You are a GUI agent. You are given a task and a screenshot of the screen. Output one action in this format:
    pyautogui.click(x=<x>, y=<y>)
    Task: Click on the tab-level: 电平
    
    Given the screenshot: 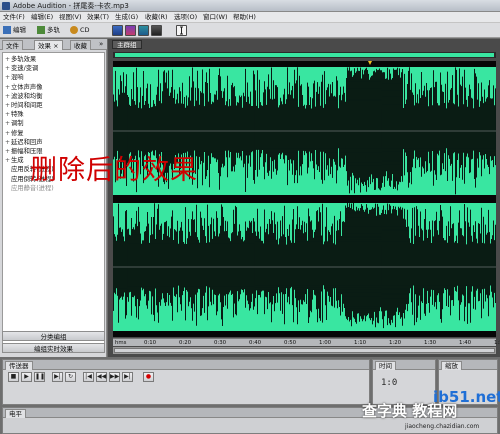 What is the action you would take?
    pyautogui.click(x=15, y=413)
    